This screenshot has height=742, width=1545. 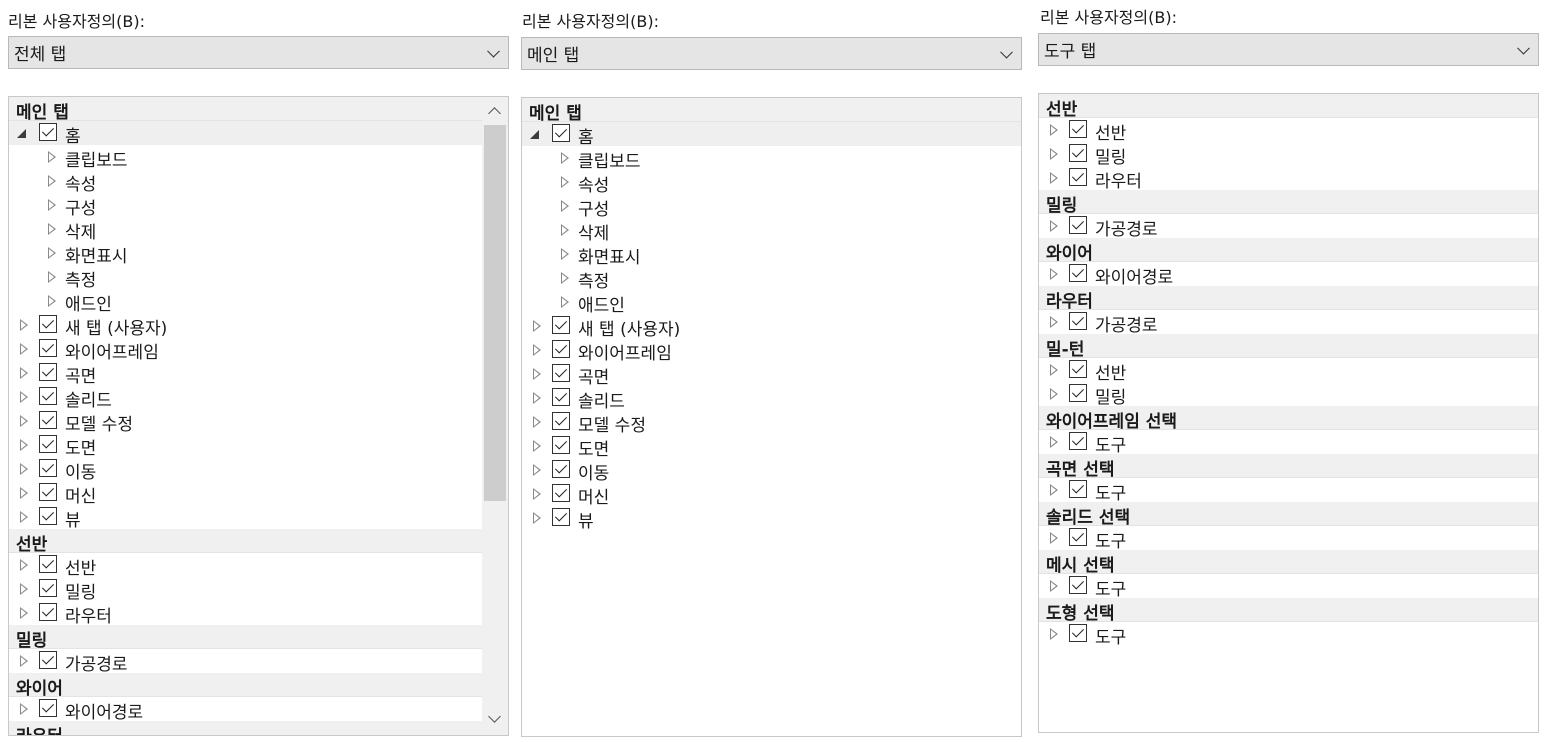 I want to click on tree-tab-item: 새 탭 (사용자), so click(x=245, y=326).